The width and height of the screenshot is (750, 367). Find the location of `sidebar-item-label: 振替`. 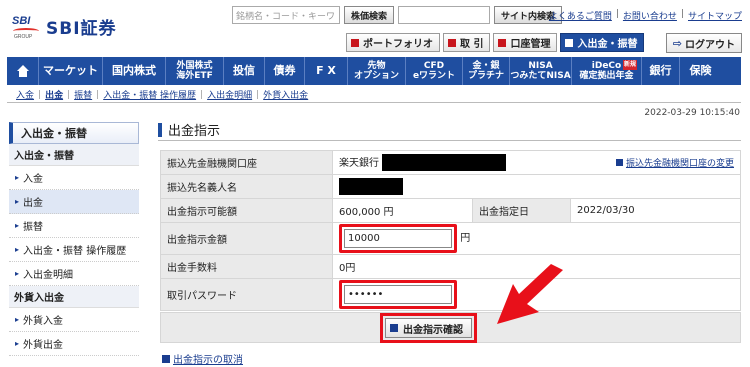

sidebar-item-label: 振替 is located at coordinates (33, 227).